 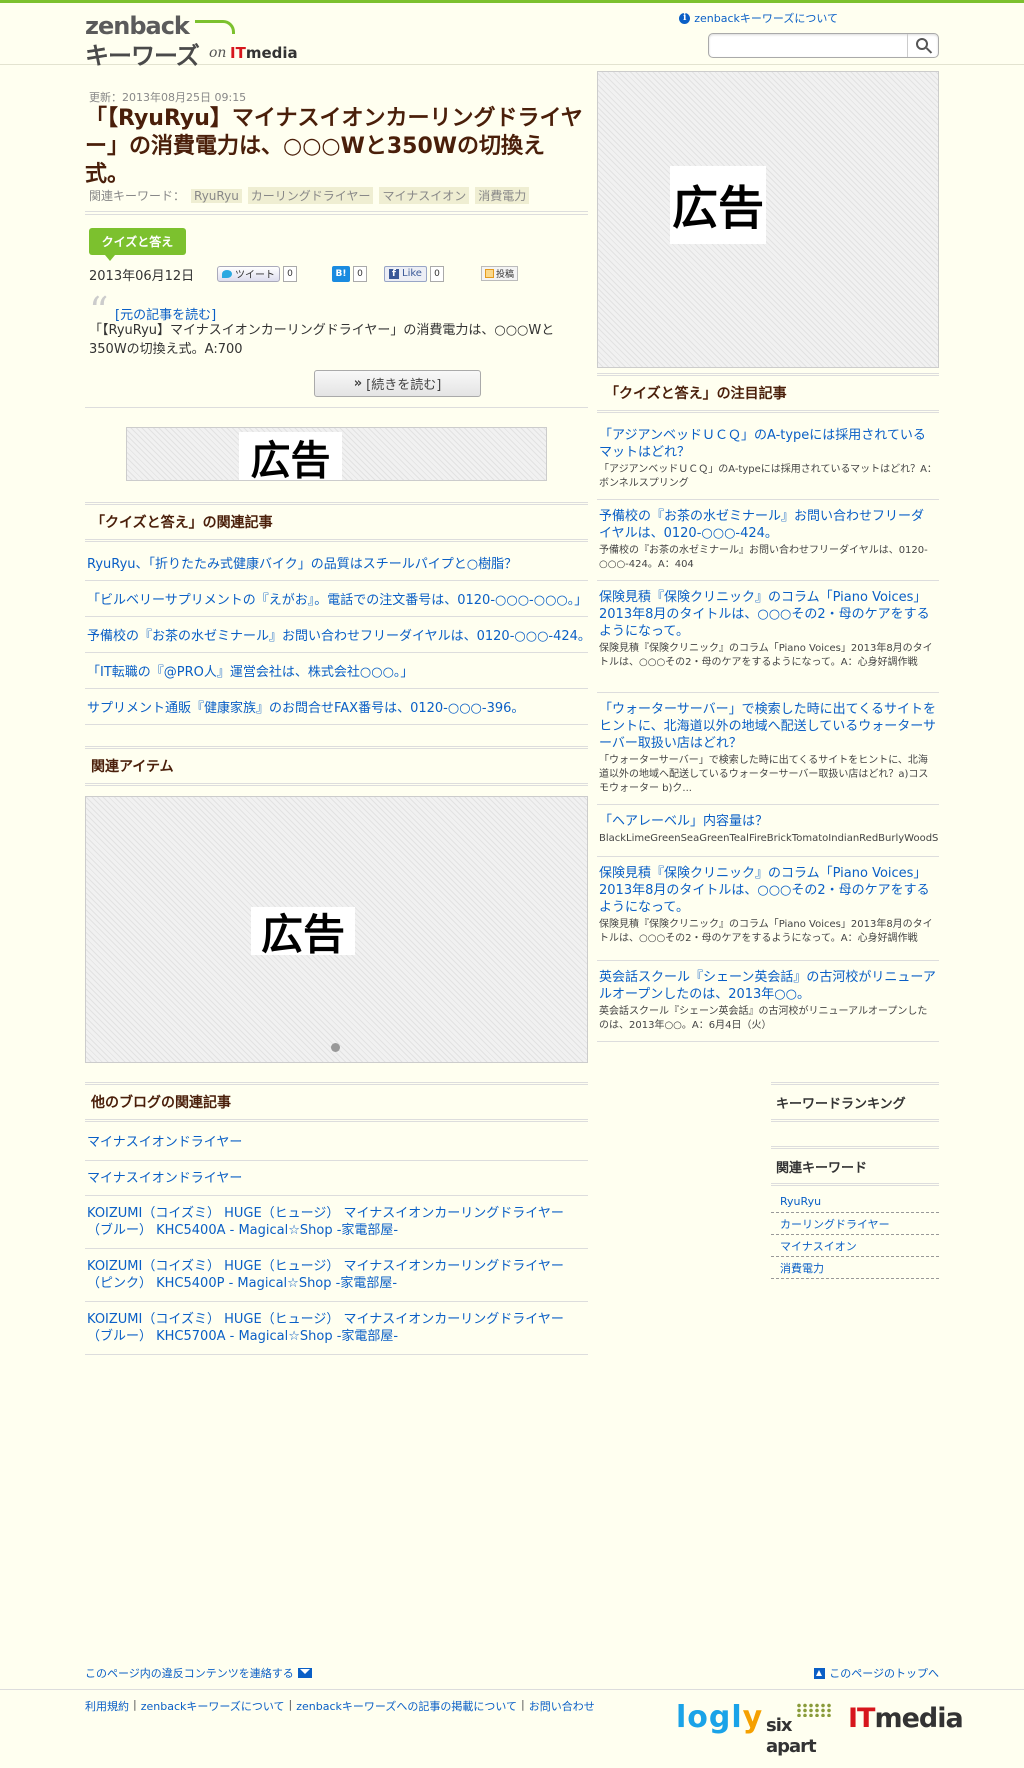 I want to click on arrow-up-icon, so click(x=820, y=1673).